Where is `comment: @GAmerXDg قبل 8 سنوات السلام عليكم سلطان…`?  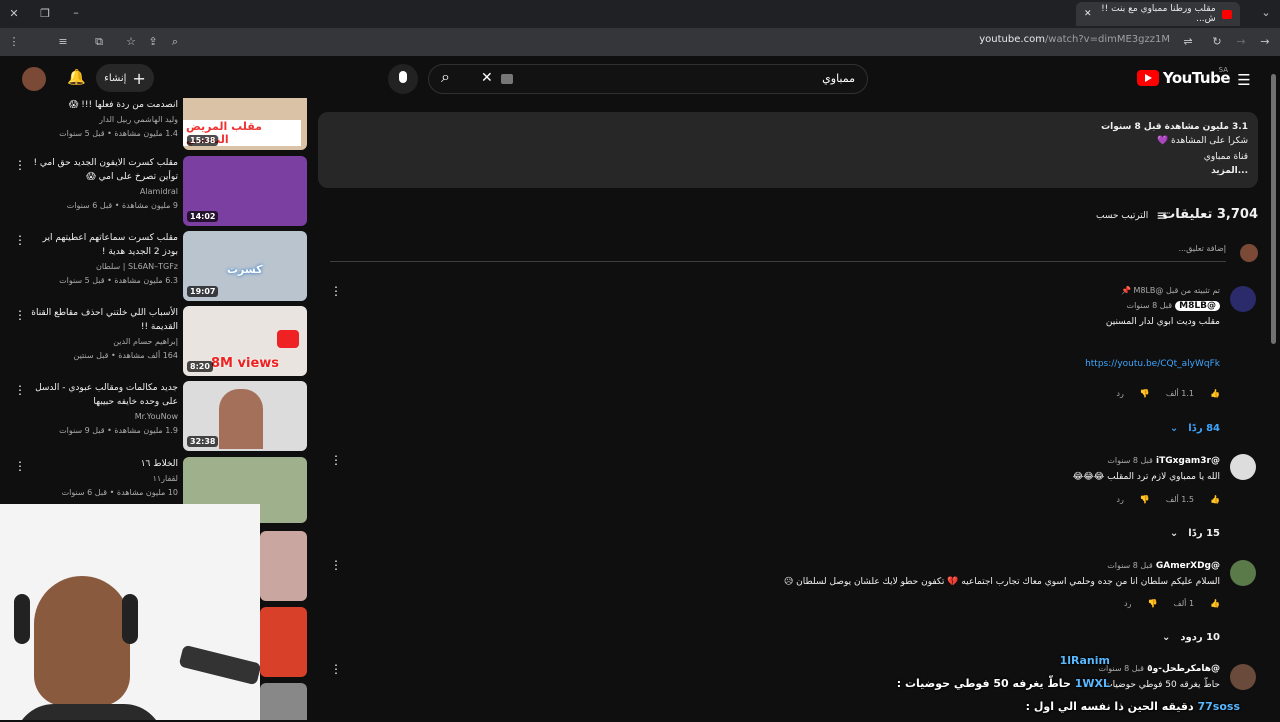
comment: @GAmerXDg قبل 8 سنوات السلام عليكم سلطان… is located at coordinates (1002, 574).